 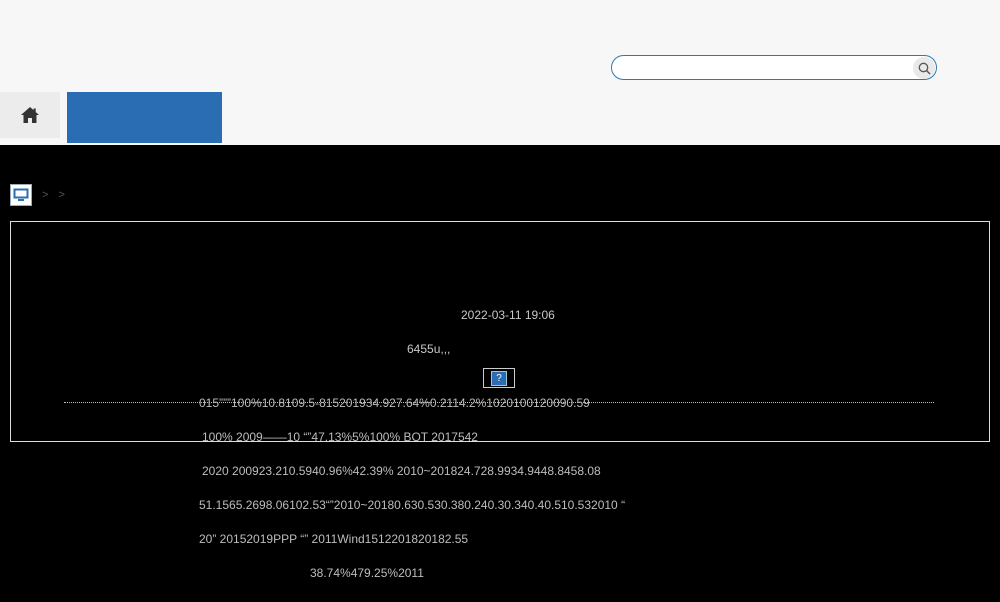 What do you see at coordinates (508, 315) in the screenshot?
I see `article-date: 2022-03-11 19:06` at bounding box center [508, 315].